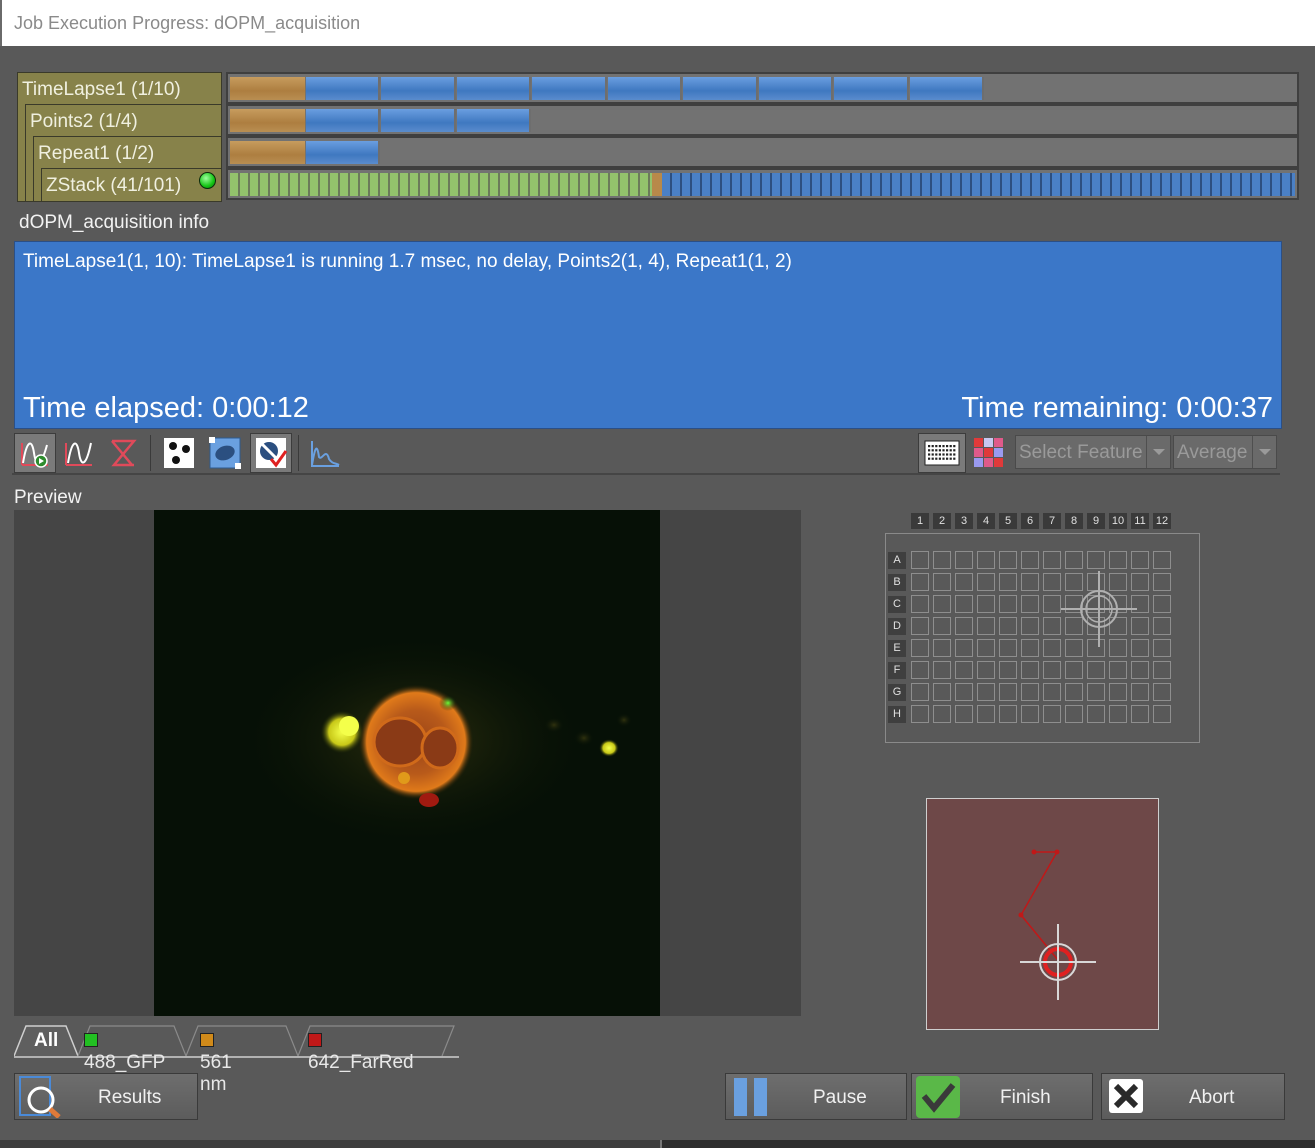  Describe the element at coordinates (106, 1096) in the screenshot. I see `results-button: Results` at that location.